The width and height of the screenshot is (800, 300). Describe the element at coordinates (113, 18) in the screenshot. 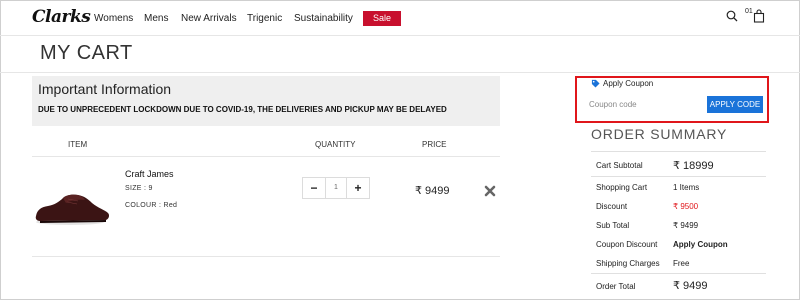

I see `nav-womens: Womens` at that location.